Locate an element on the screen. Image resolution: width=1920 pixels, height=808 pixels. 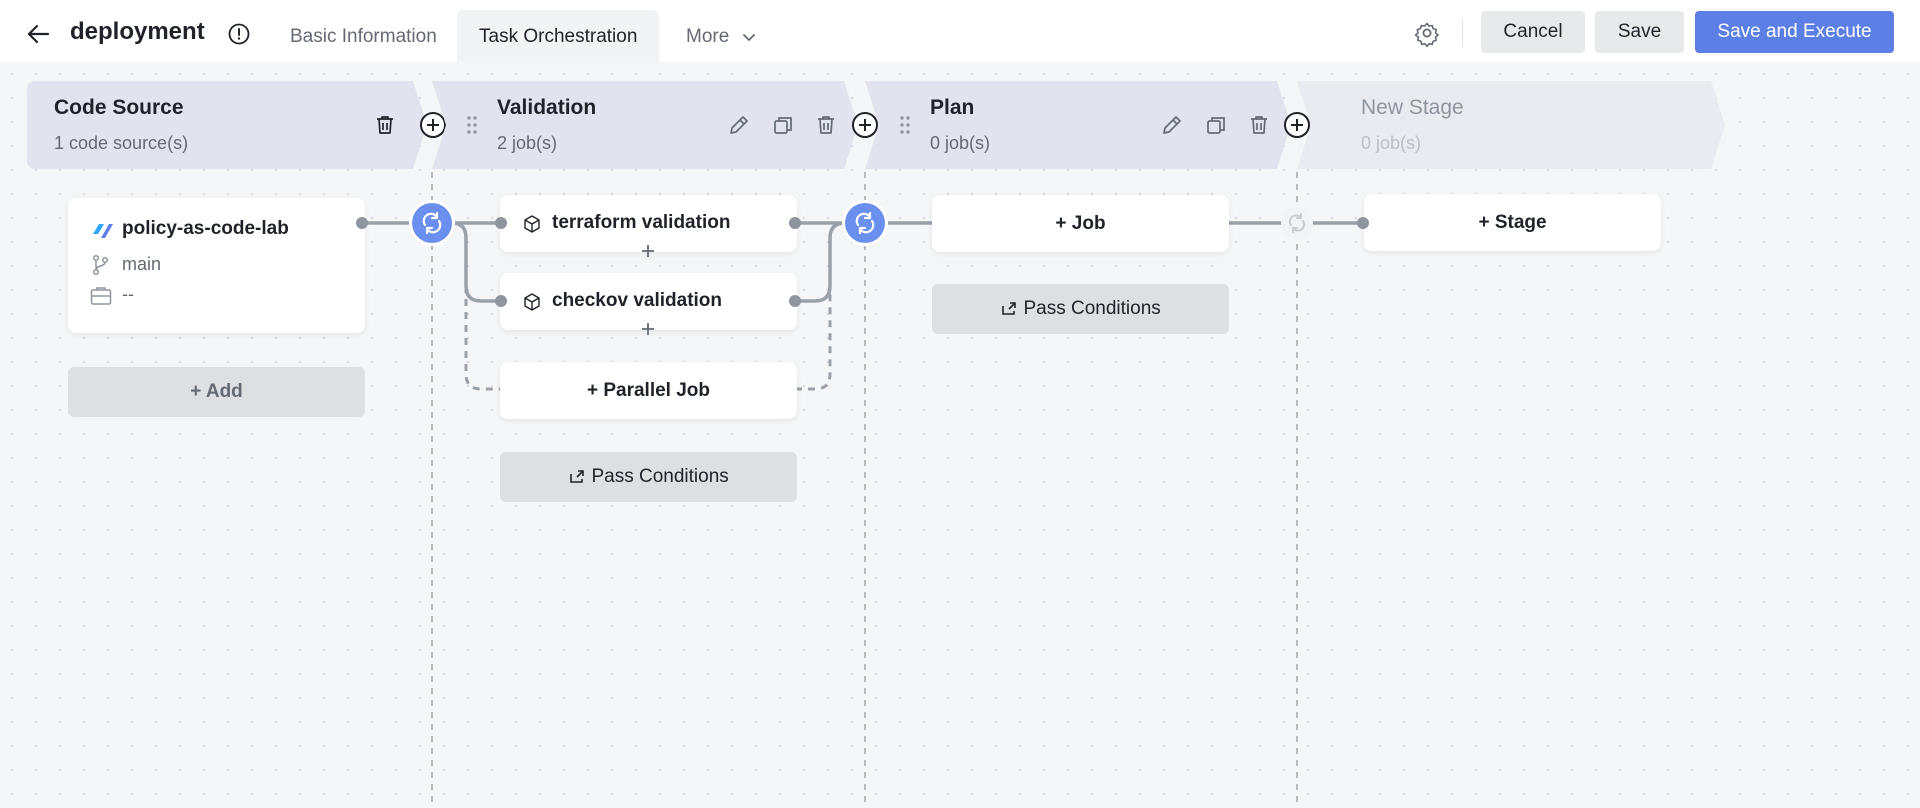
repo-name: policy-as-code-lab is located at coordinates (205, 228).